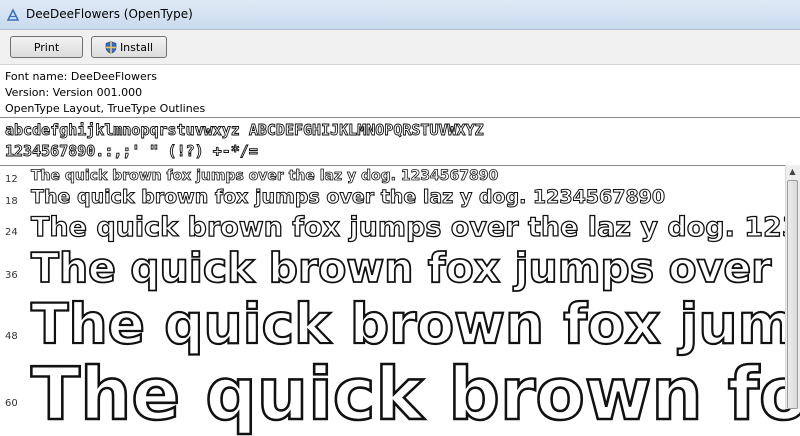  Describe the element at coordinates (11, 232) in the screenshot. I see `size-label-24: 24` at that location.